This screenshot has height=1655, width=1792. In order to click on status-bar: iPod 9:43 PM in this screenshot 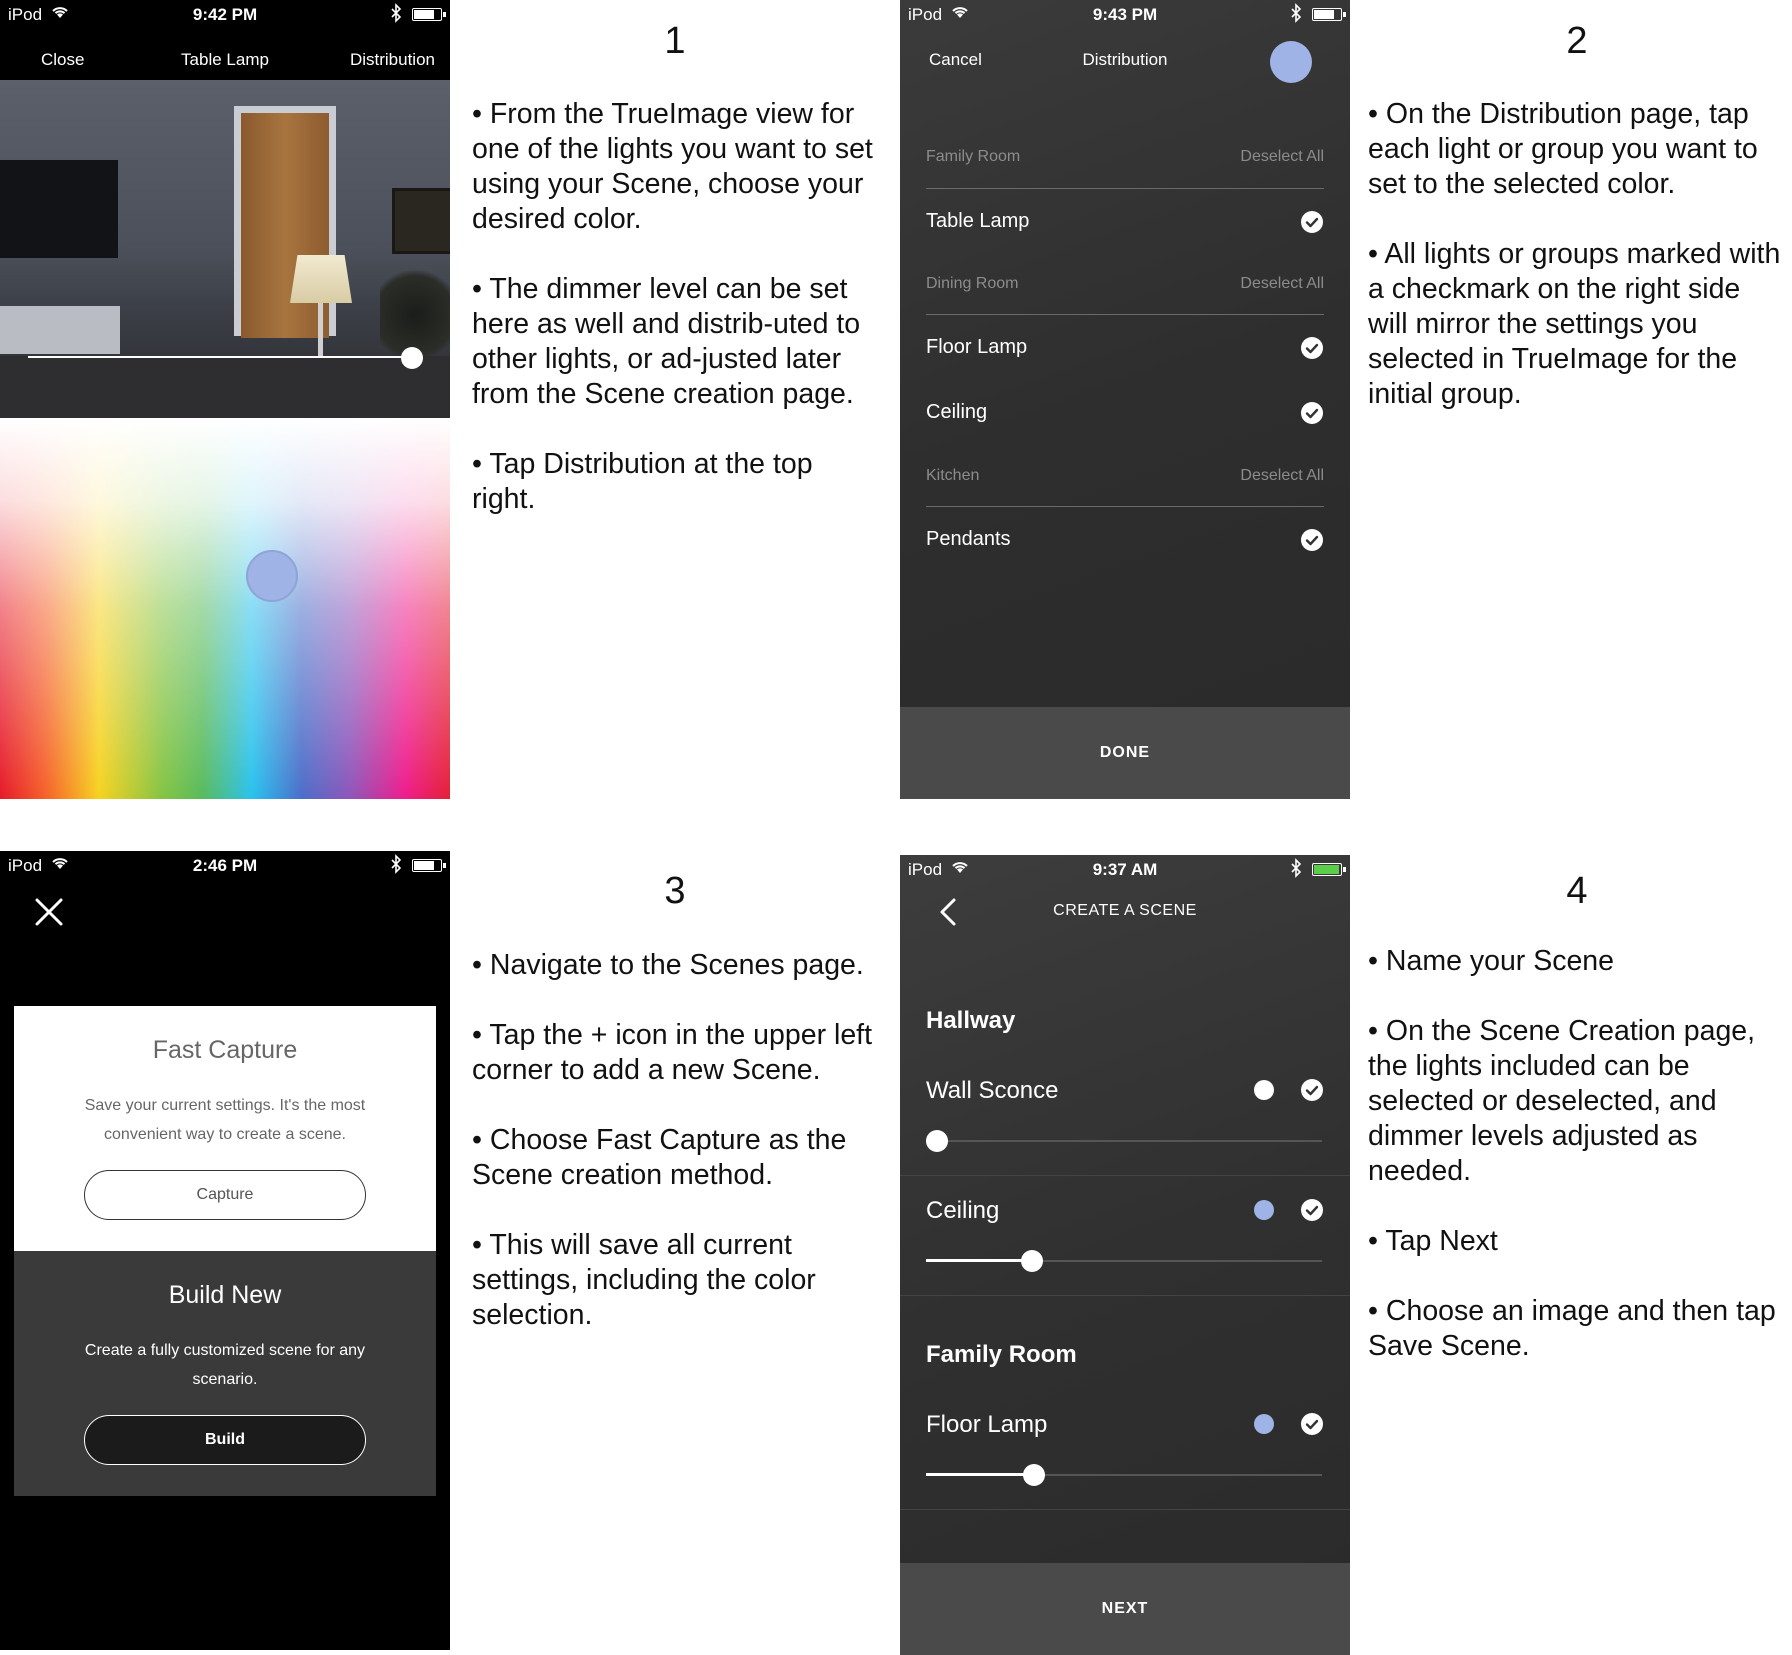, I will do `click(1125, 15)`.